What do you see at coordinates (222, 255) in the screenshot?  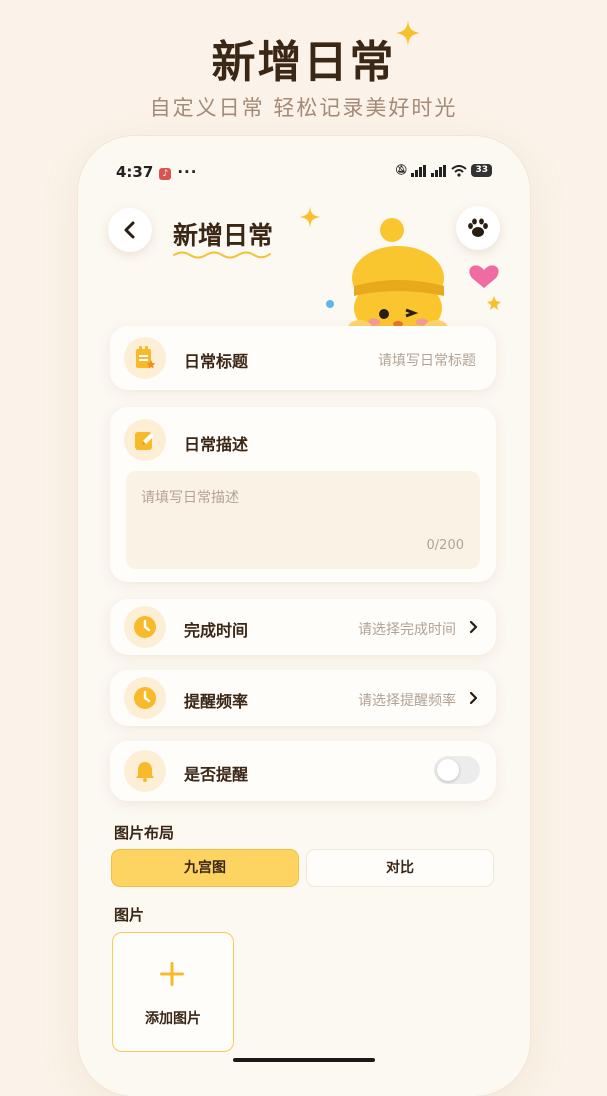 I see `title-underline-decoration` at bounding box center [222, 255].